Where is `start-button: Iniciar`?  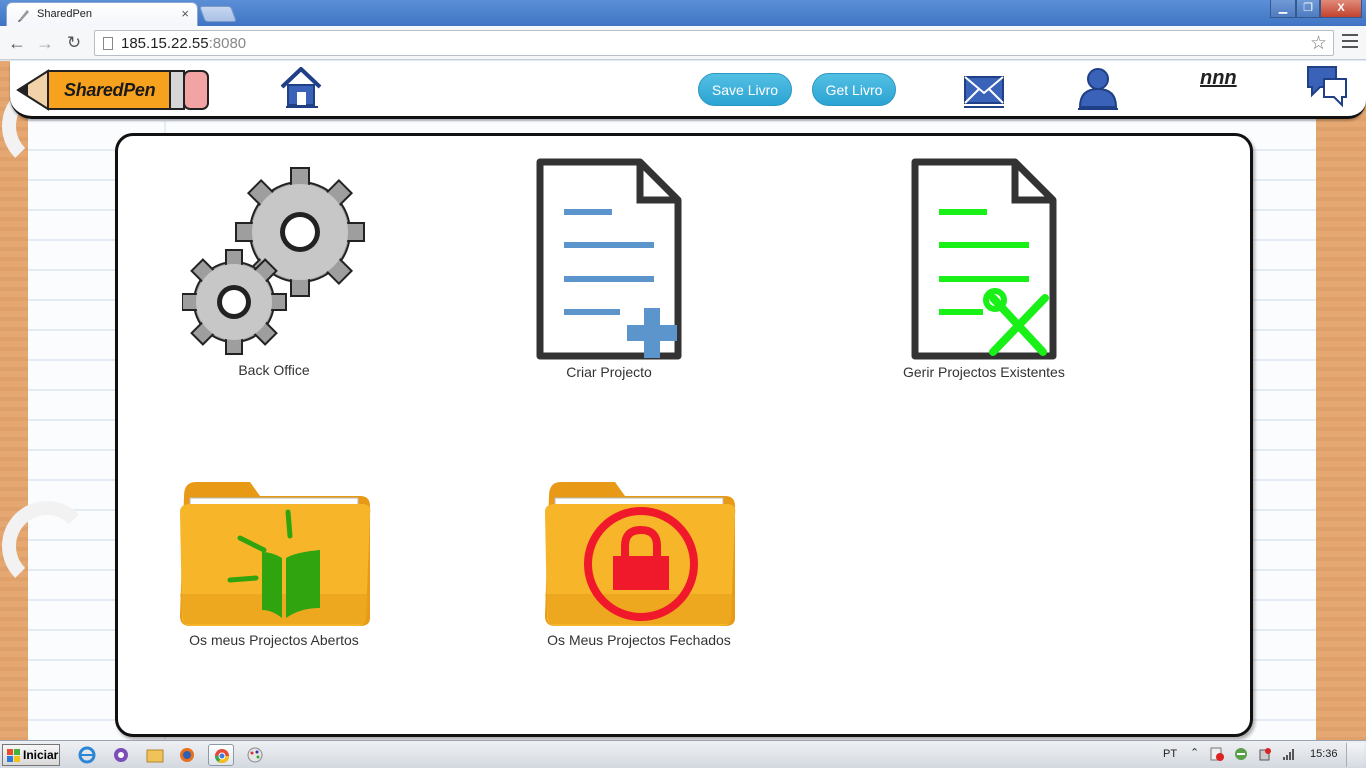 start-button: Iniciar is located at coordinates (31, 755).